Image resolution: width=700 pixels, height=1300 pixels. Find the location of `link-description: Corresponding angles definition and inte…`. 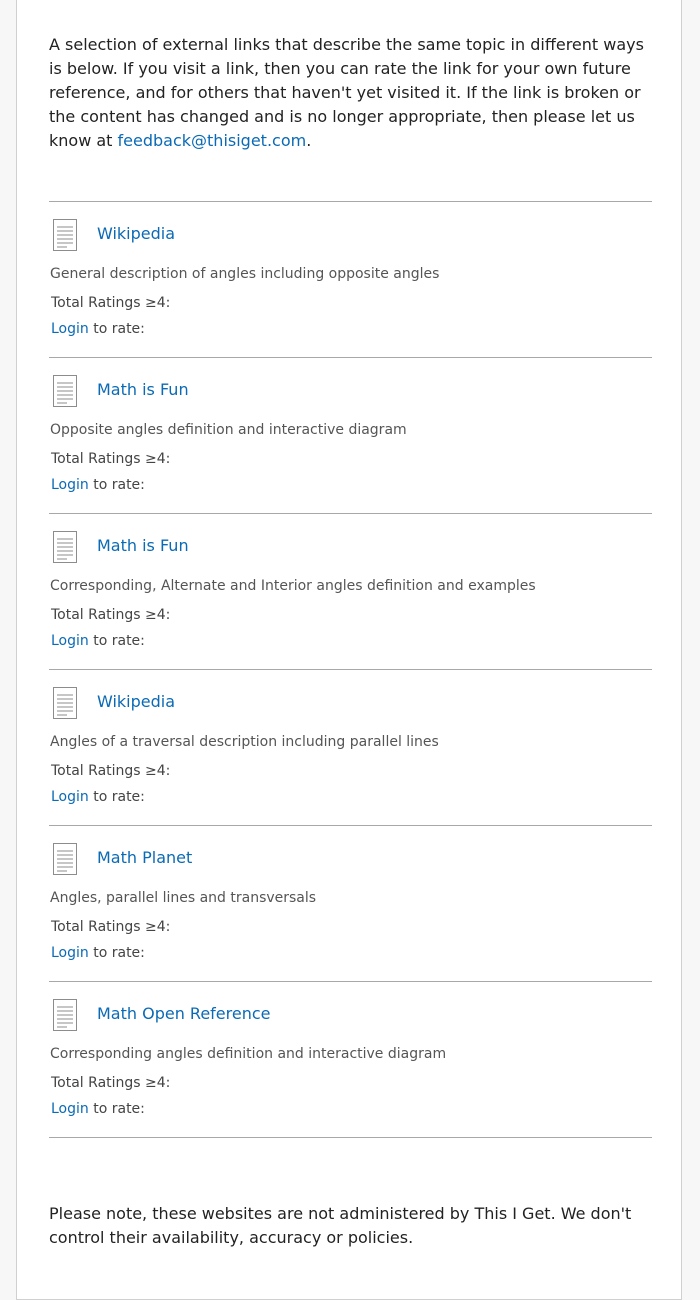

link-description: Corresponding angles definition and inte… is located at coordinates (248, 1054).